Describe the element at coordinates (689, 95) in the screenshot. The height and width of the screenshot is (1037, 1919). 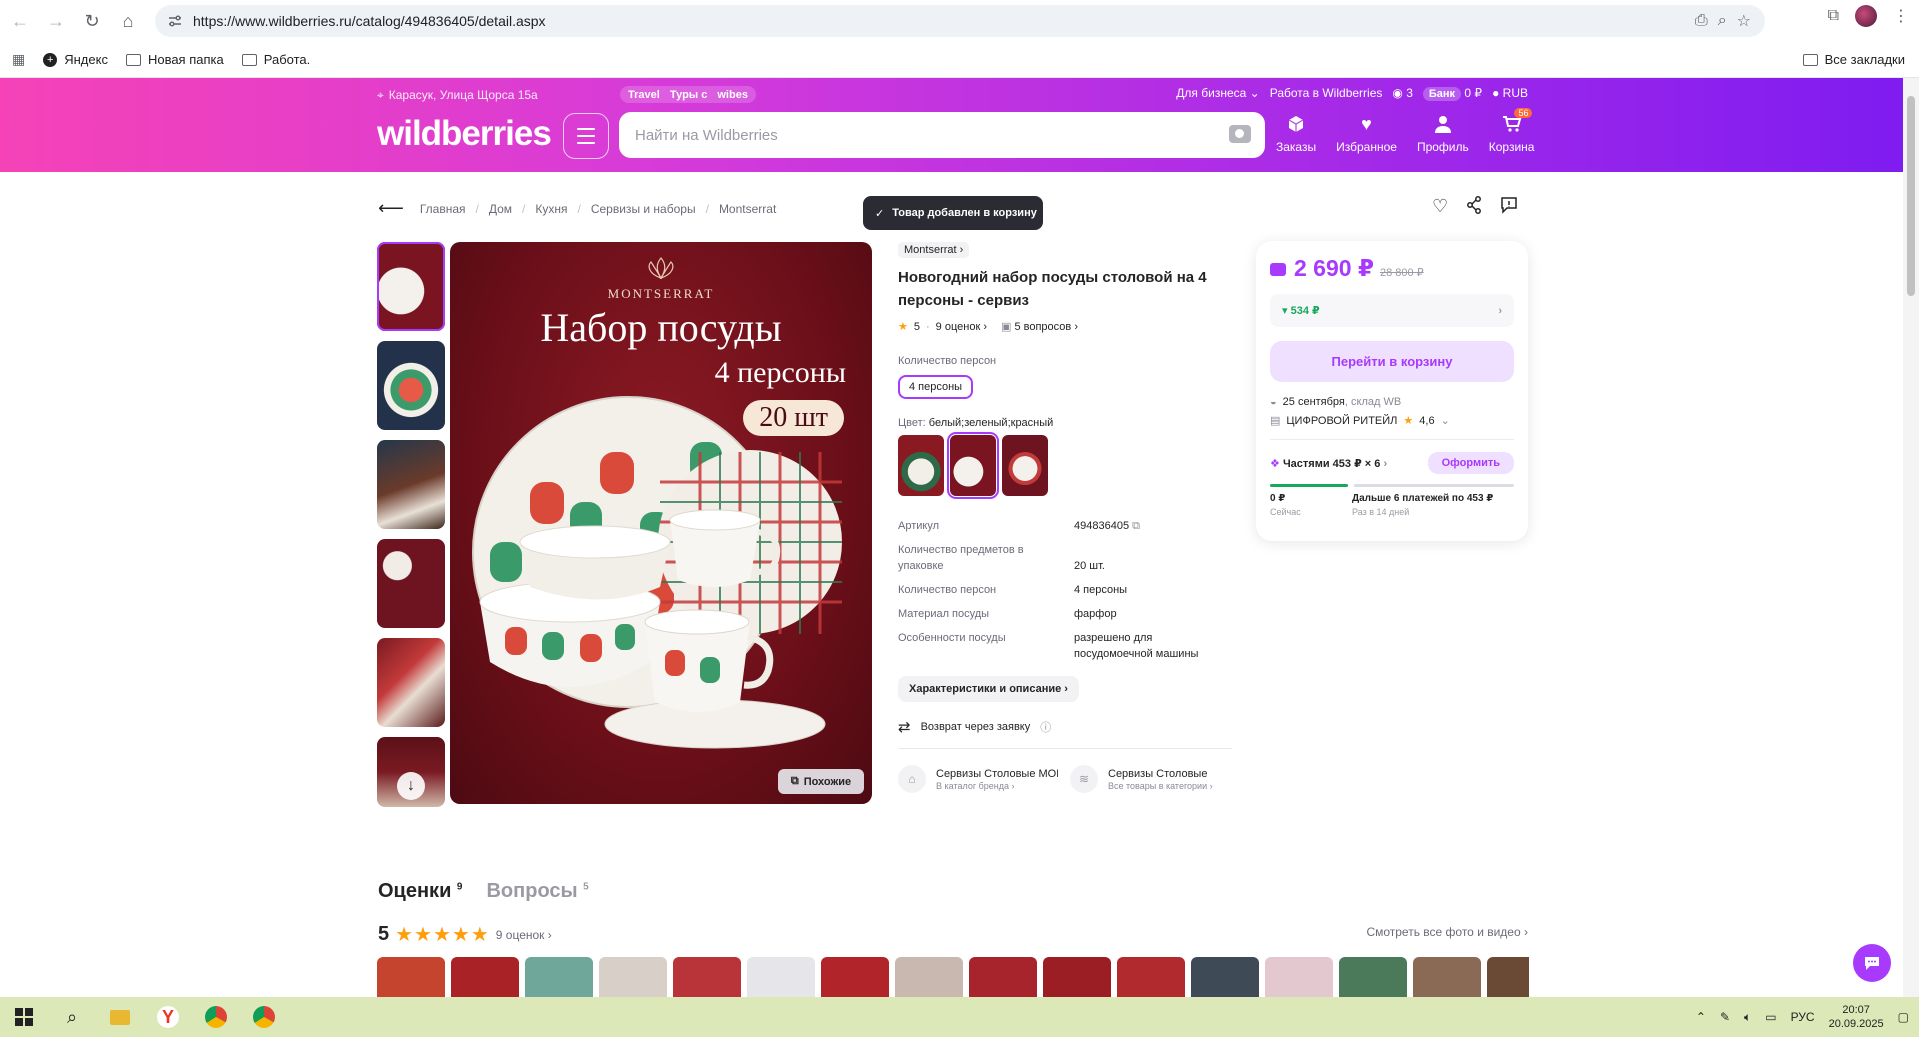
I see `promo-tours: Туры с` at that location.